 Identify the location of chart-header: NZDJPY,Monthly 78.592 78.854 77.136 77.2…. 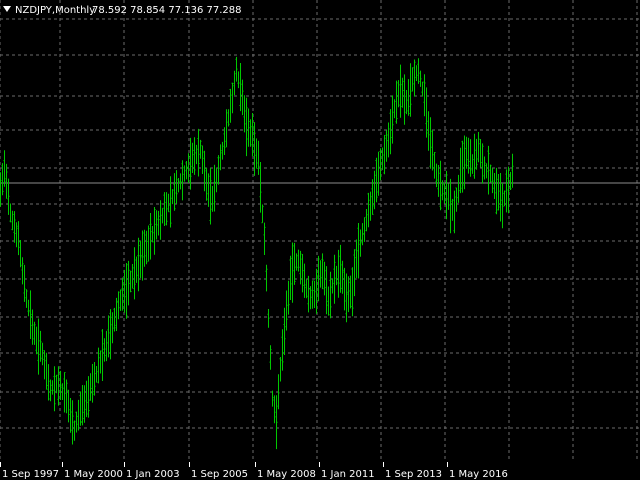
(122, 10).